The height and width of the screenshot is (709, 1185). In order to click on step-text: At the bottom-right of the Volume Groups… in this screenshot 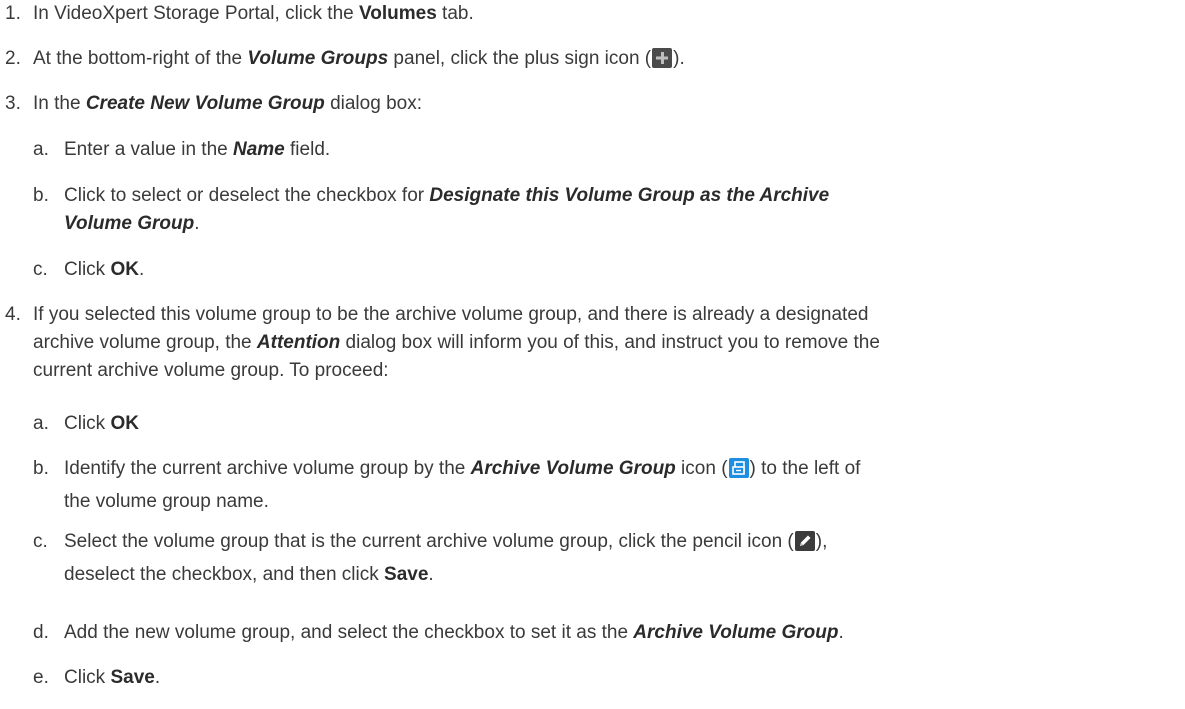, I will do `click(359, 58)`.